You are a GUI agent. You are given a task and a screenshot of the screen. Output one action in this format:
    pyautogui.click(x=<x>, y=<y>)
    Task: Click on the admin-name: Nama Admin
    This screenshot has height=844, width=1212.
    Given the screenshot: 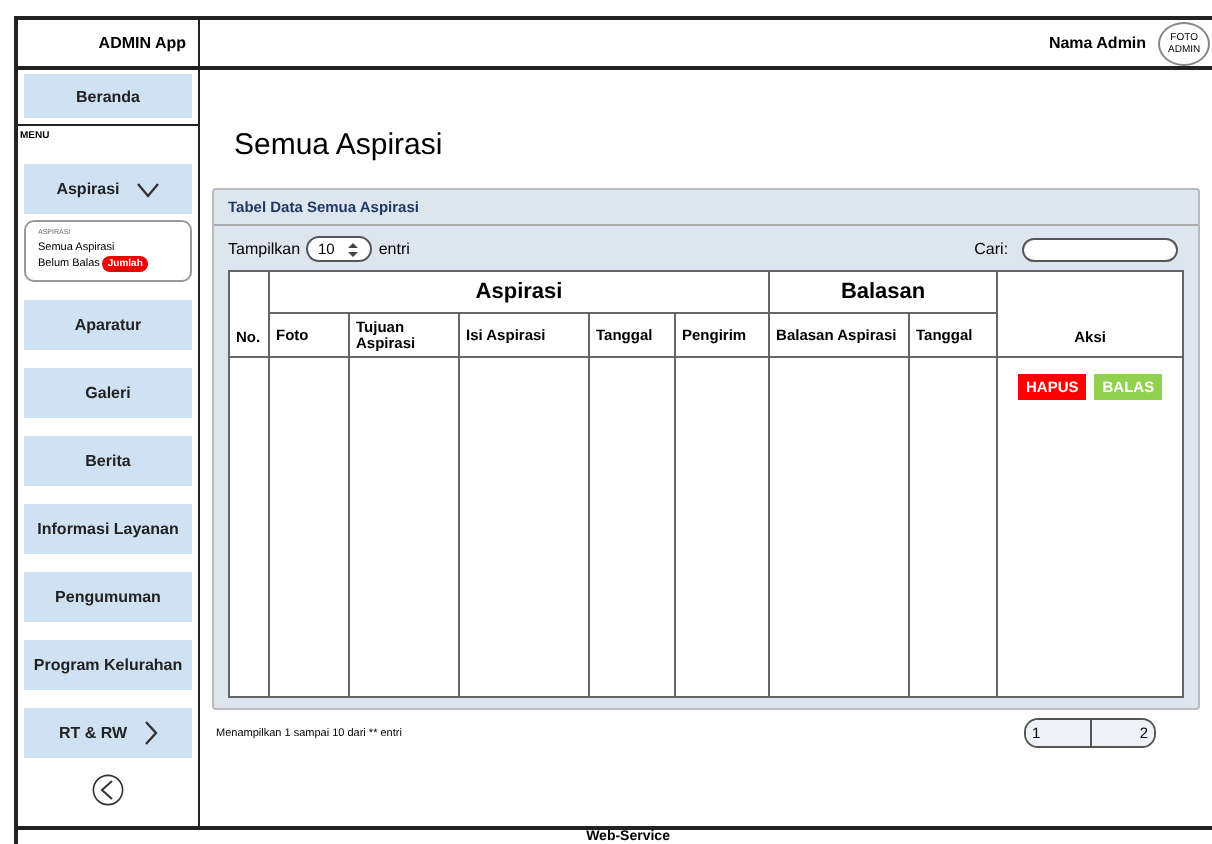 What is the action you would take?
    pyautogui.click(x=1097, y=43)
    